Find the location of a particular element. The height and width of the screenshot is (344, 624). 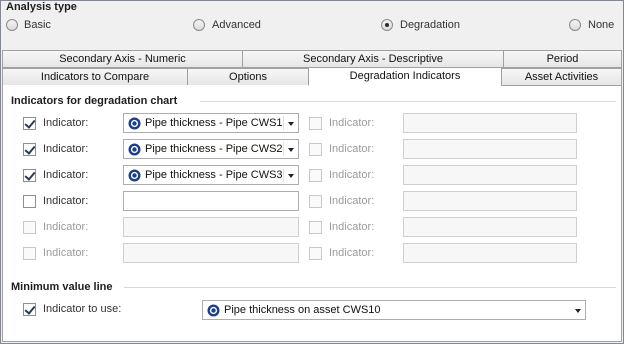

radio-degradation-circle is located at coordinates (387, 25).